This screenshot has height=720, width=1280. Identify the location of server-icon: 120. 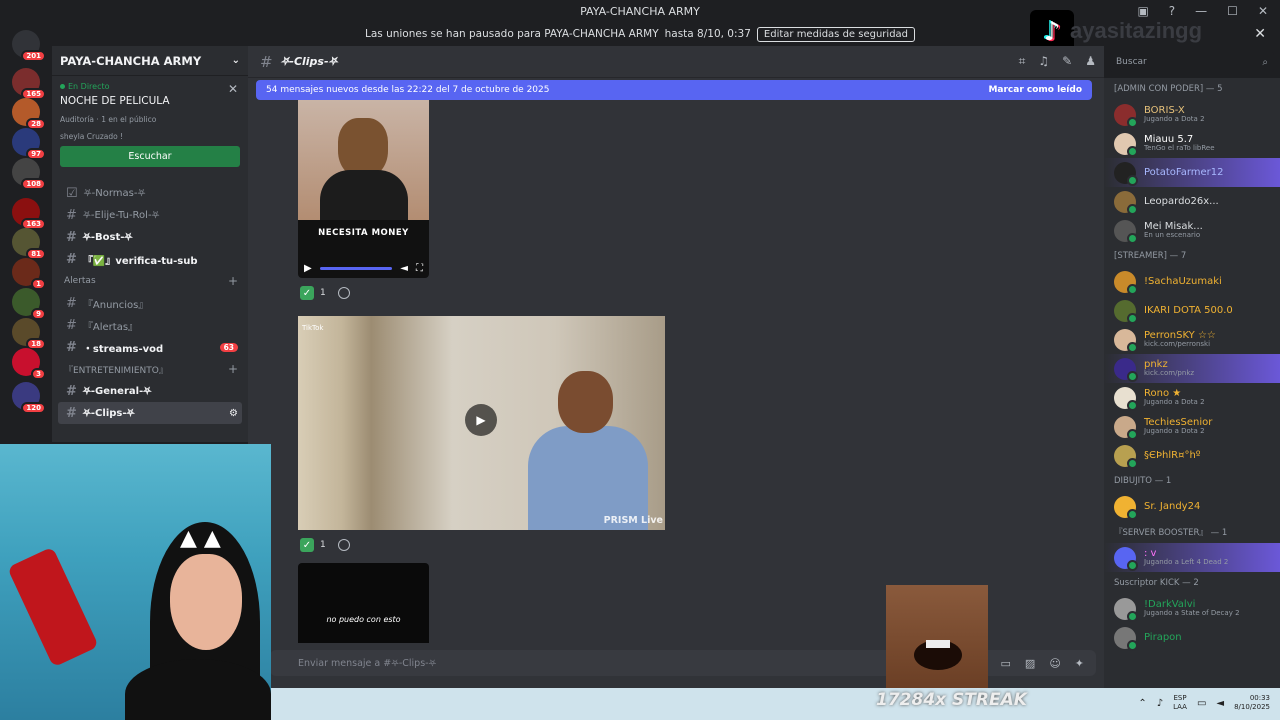
(29, 398).